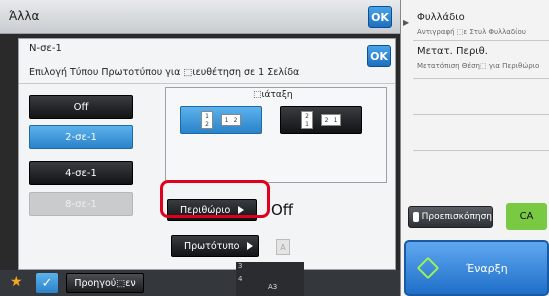 This screenshot has width=549, height=296. What do you see at coordinates (456, 217) in the screenshot?
I see `preview-label: Προεπισκόπηση` at bounding box center [456, 217].